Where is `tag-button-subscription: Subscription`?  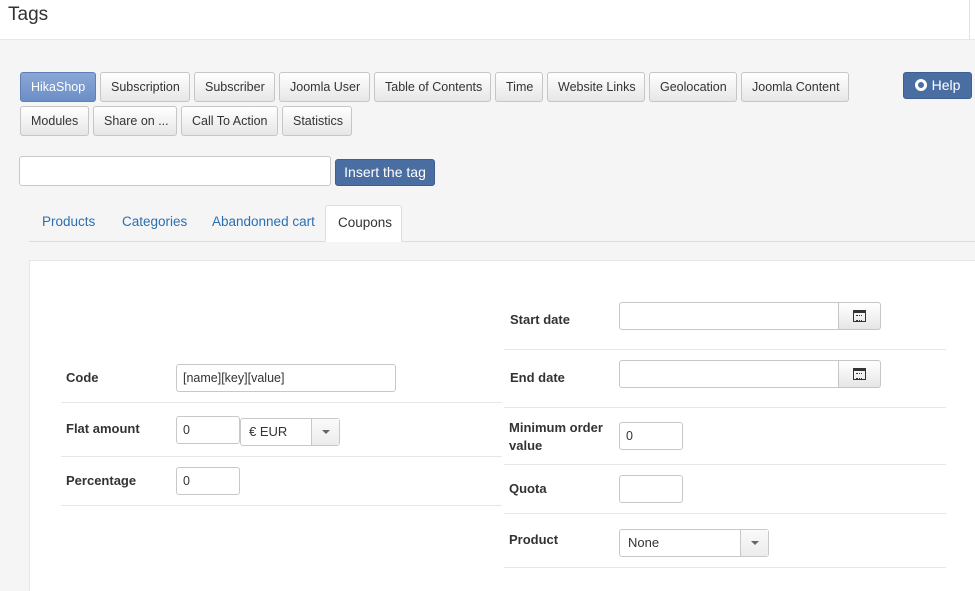 tag-button-subscription: Subscription is located at coordinates (145, 87).